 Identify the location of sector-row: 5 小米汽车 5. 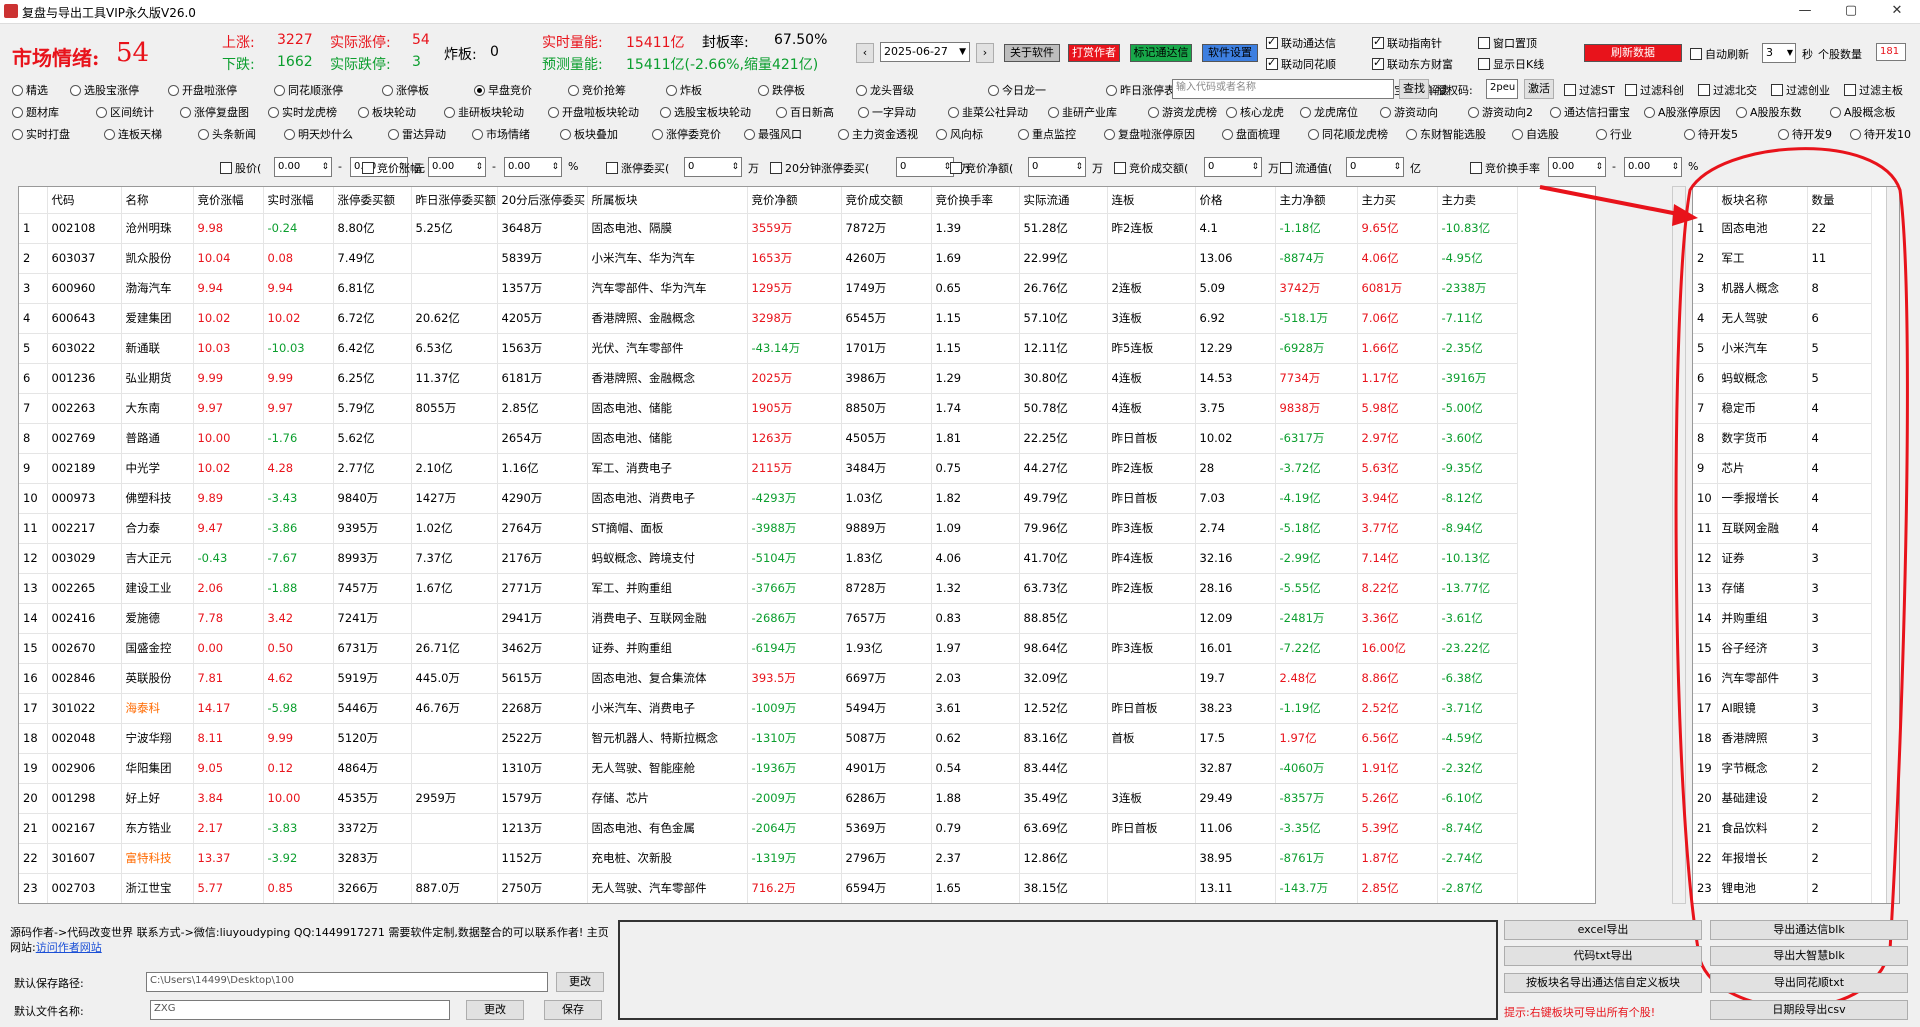
(1782, 348).